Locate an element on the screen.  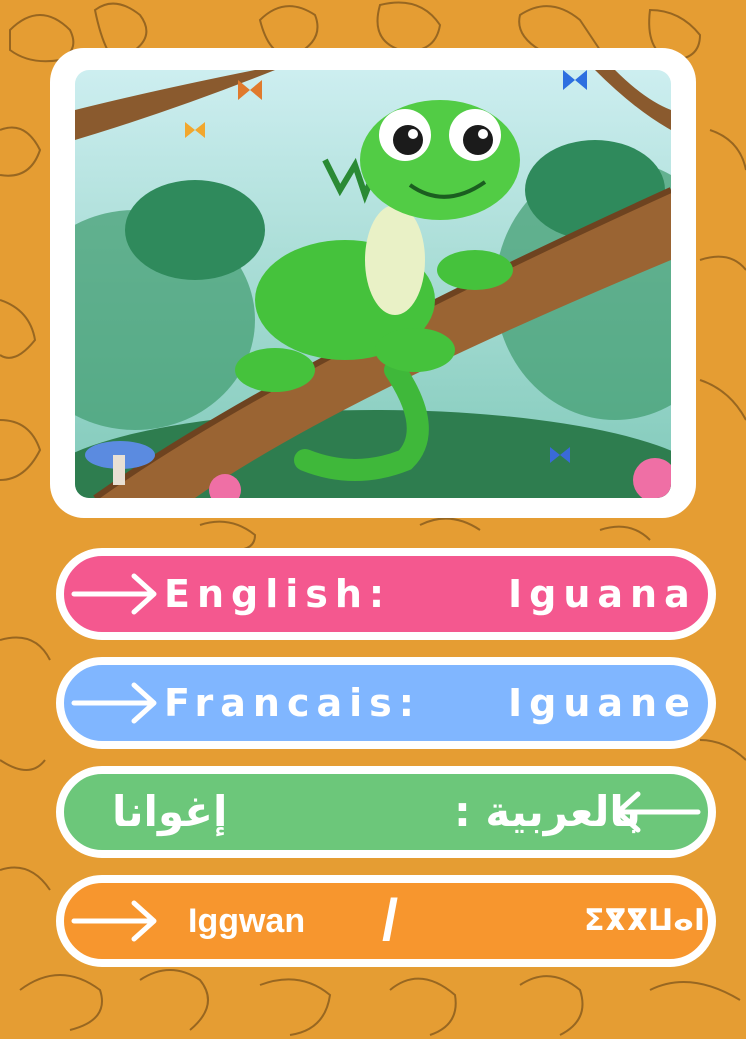
english-label: English: is located at coordinates (278, 594).